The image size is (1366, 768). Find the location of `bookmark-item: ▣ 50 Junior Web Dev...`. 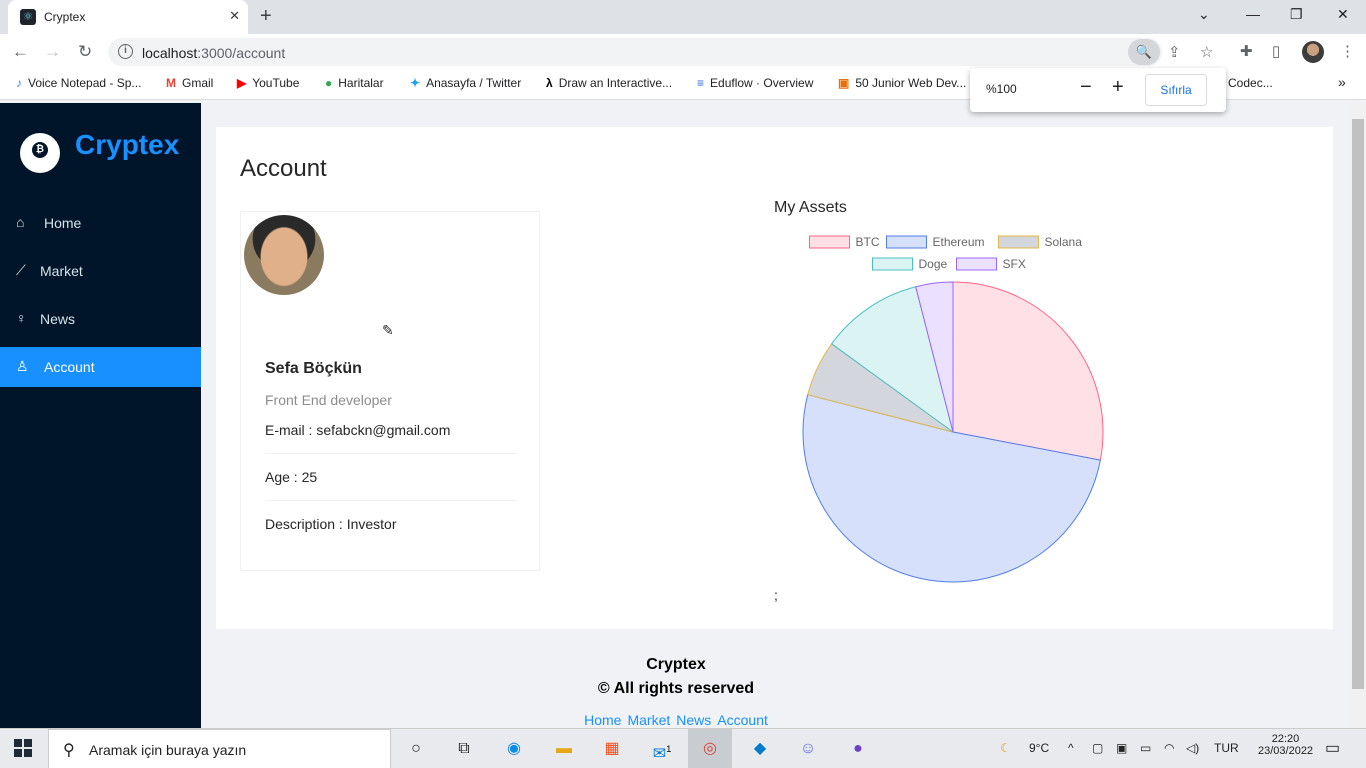

bookmark-item: ▣ 50 Junior Web Dev... is located at coordinates (902, 83).